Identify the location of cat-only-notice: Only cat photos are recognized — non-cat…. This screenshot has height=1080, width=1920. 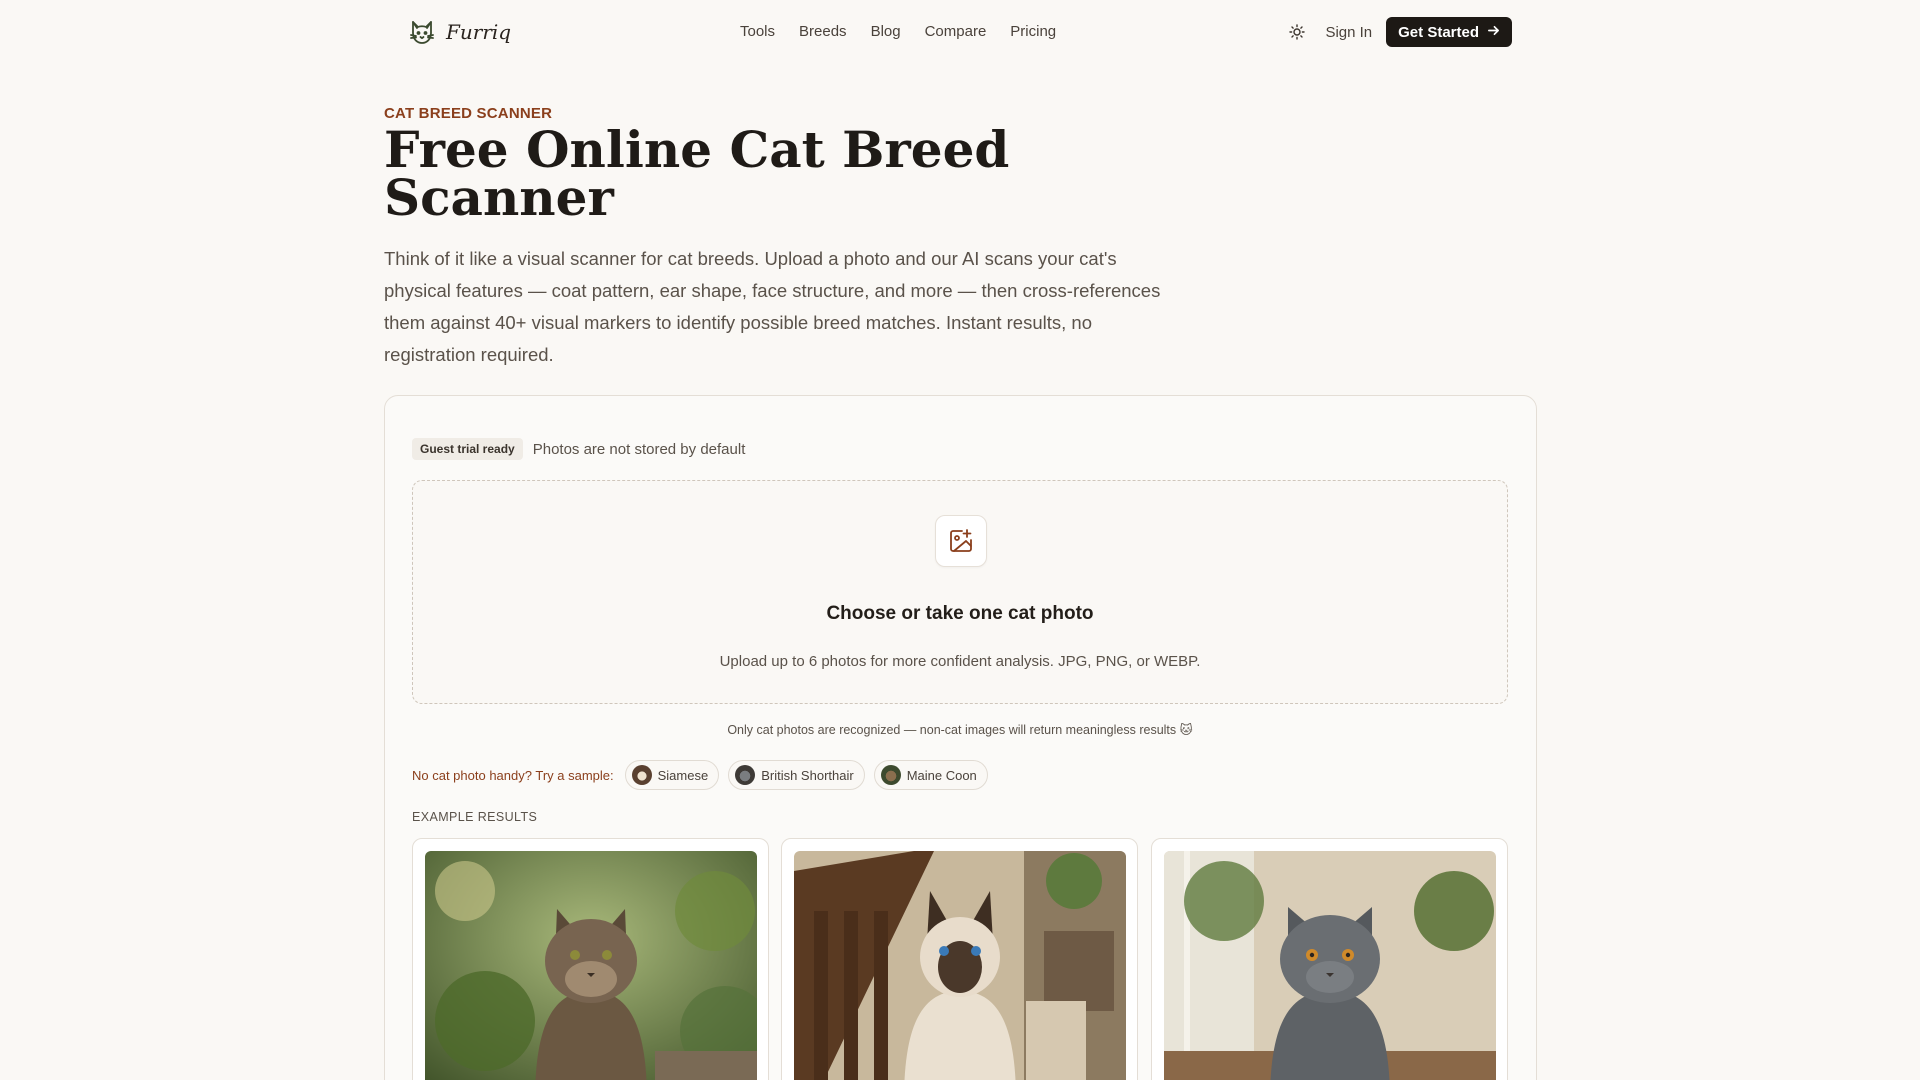
(960, 730).